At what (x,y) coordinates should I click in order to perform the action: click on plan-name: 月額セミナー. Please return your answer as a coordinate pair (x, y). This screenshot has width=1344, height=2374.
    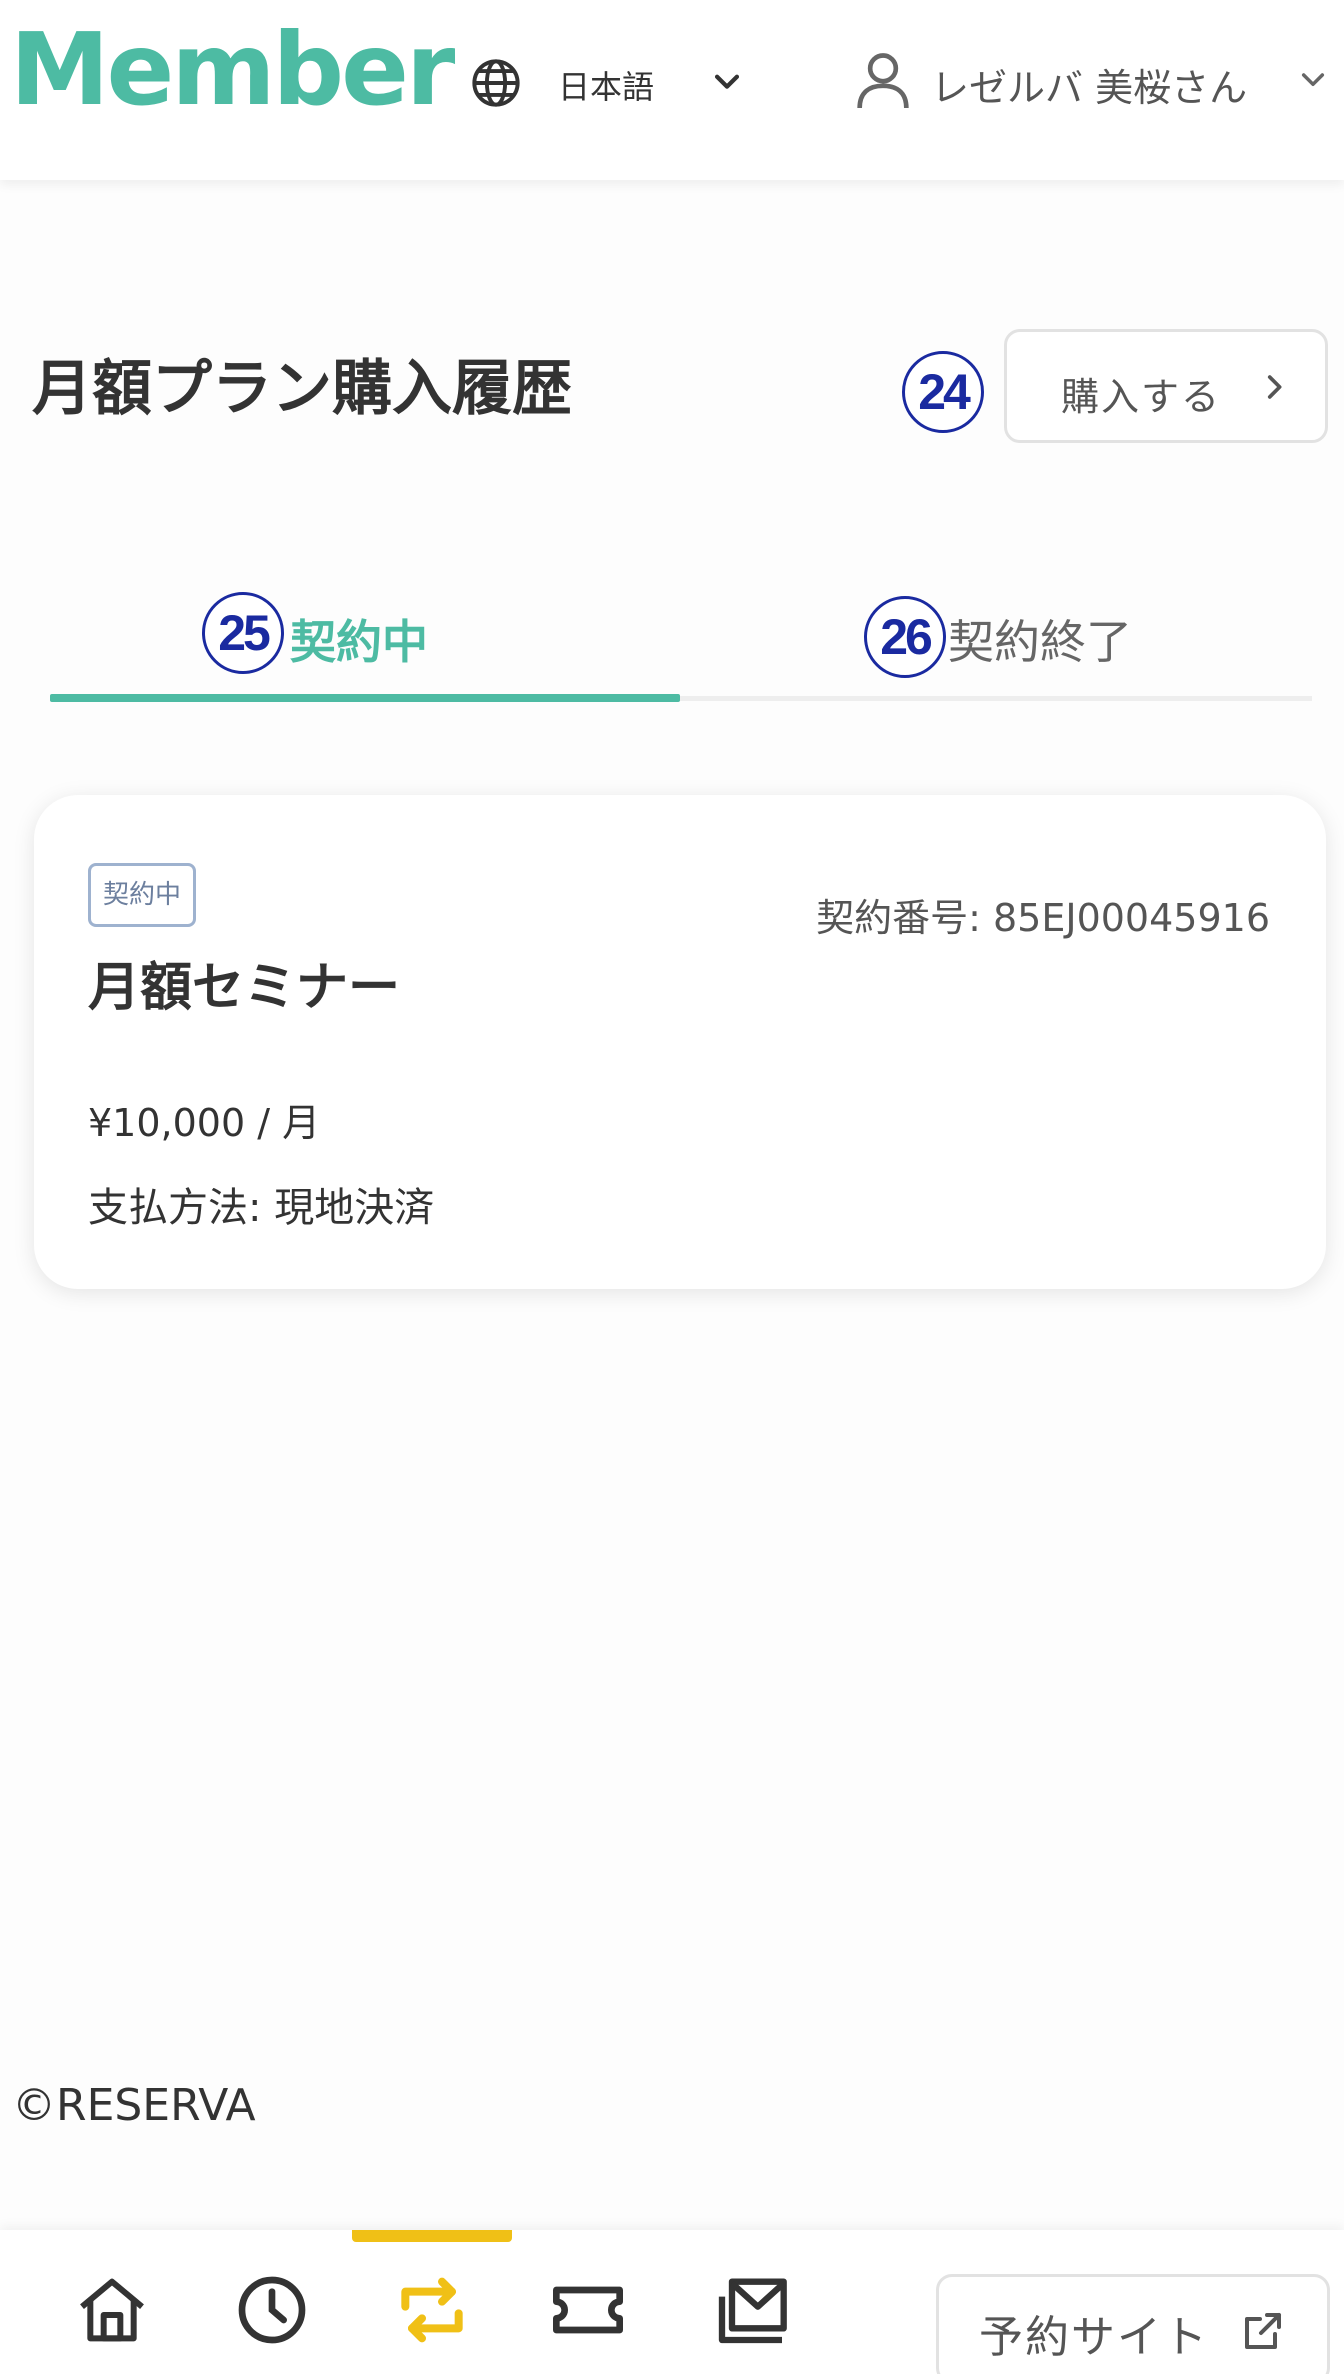
    Looking at the image, I should click on (244, 988).